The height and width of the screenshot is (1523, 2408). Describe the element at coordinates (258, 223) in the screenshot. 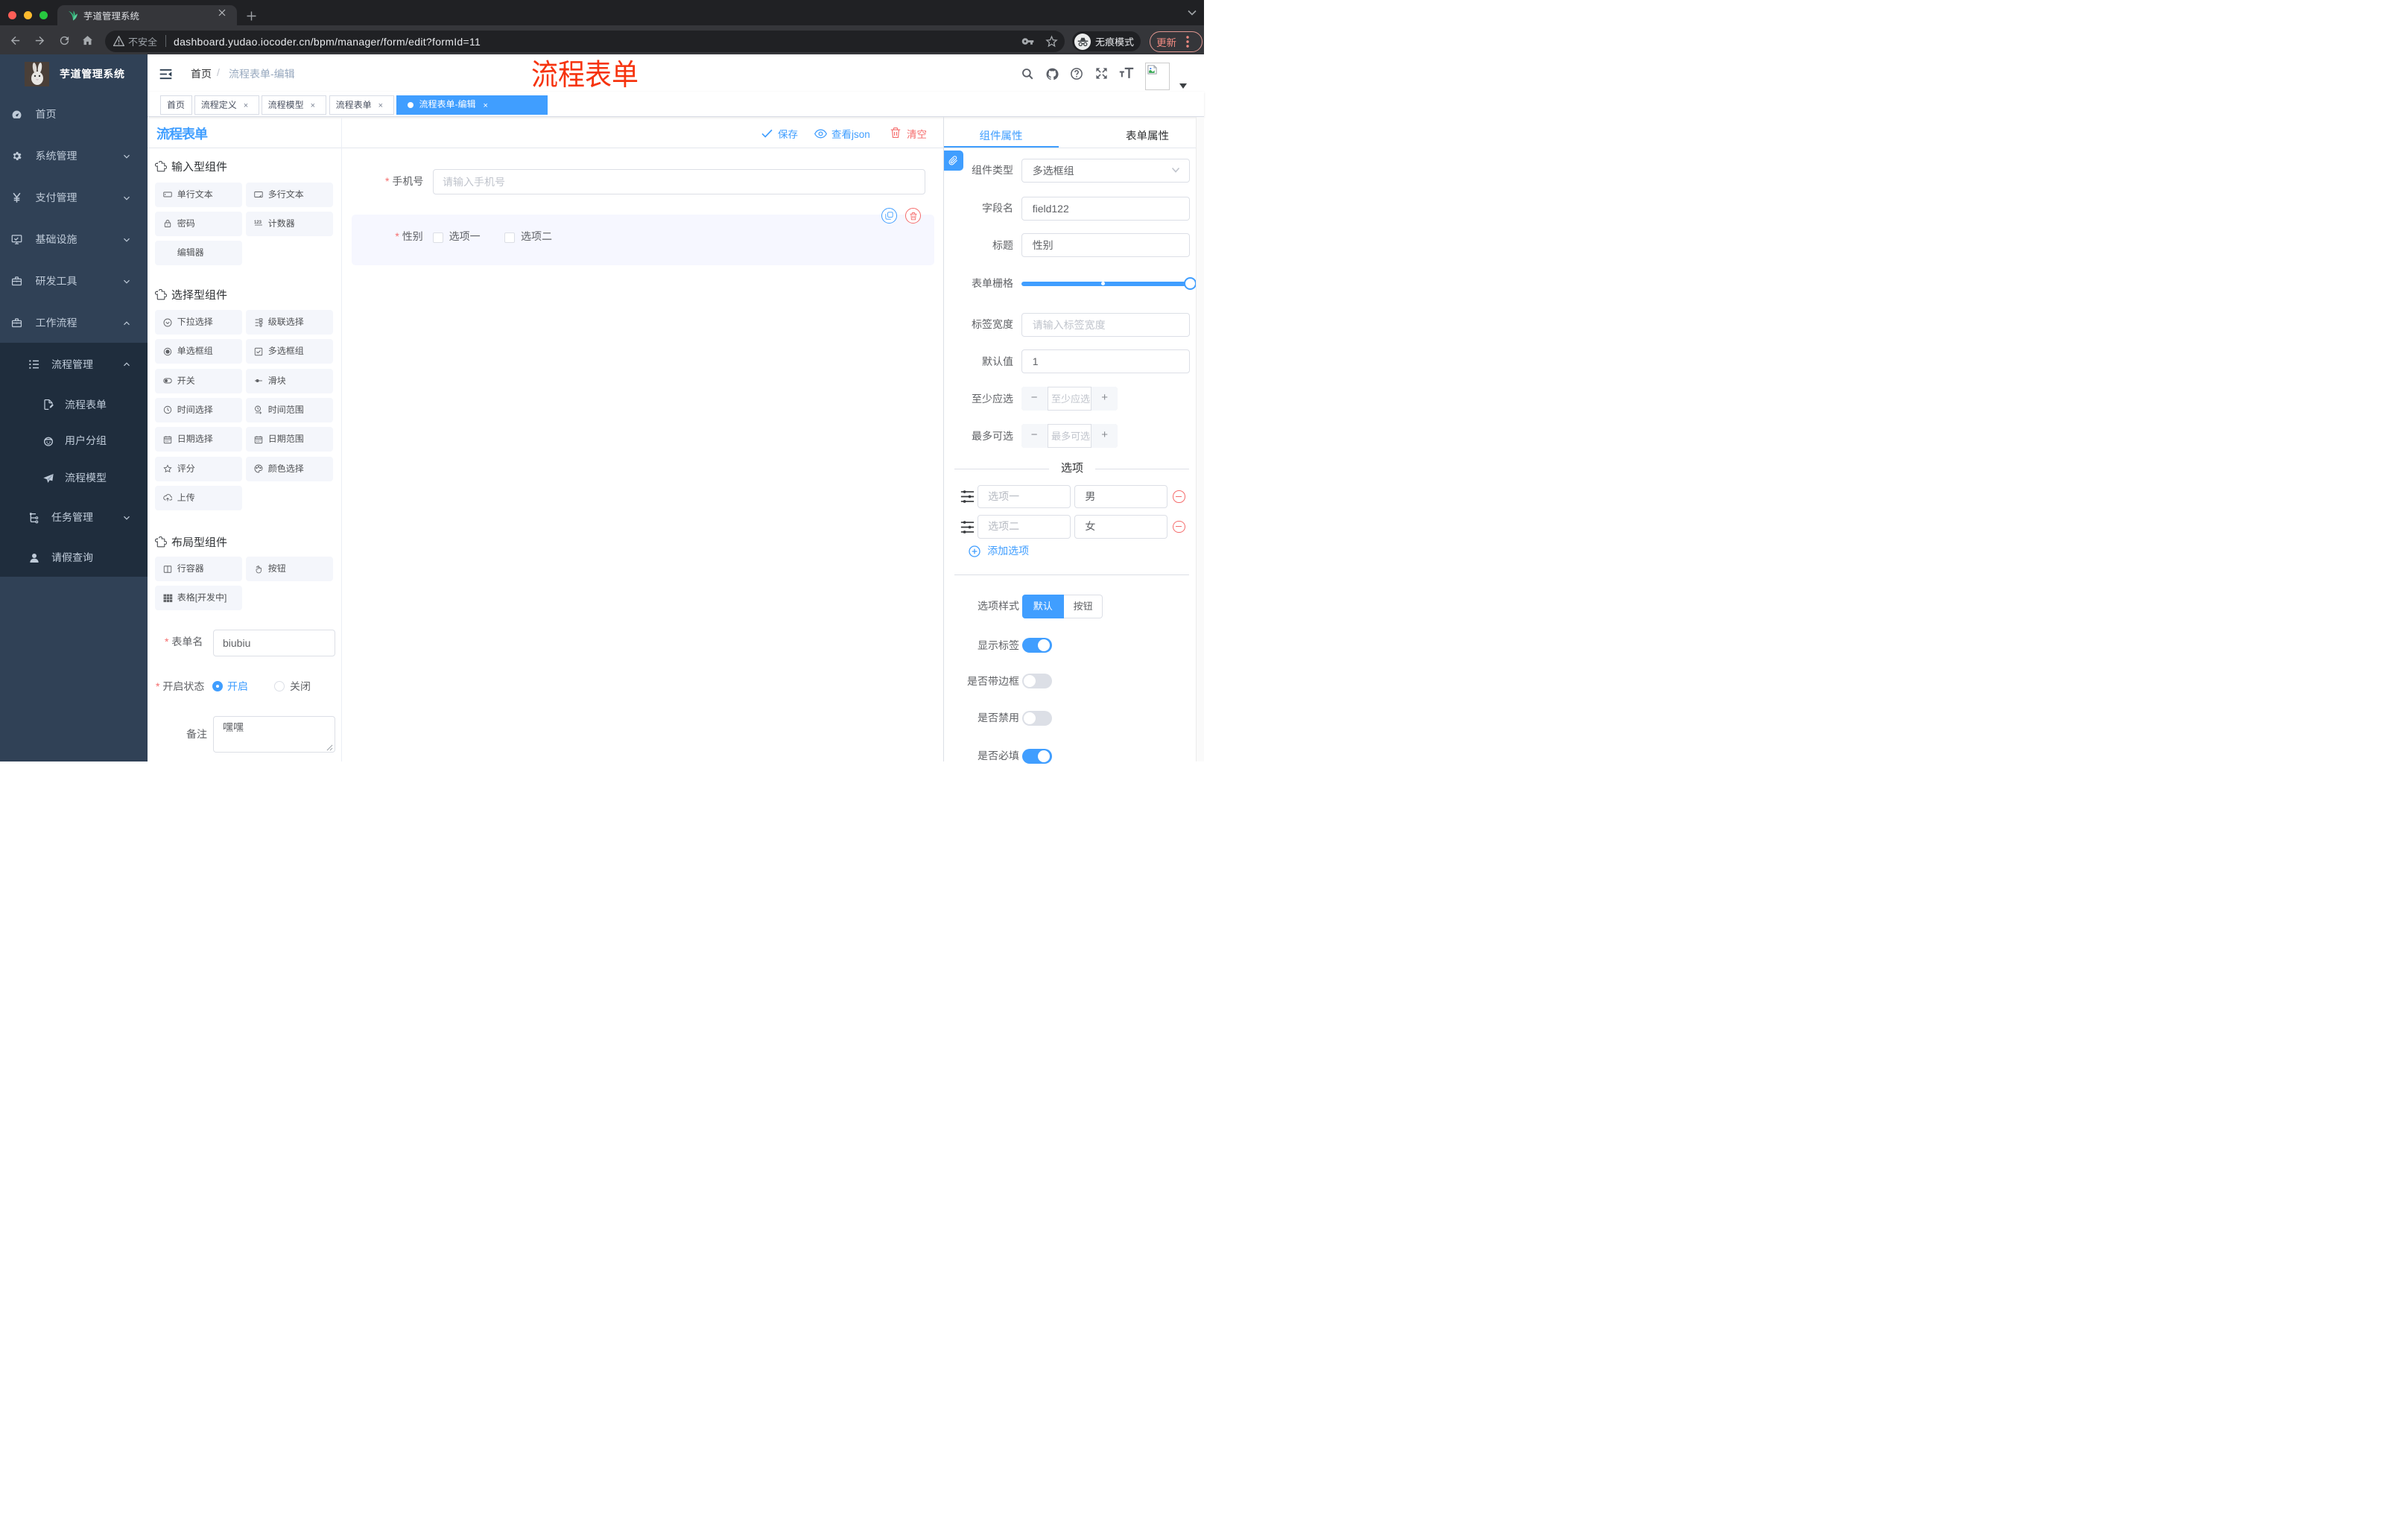

I see `svg-text: 123` at that location.